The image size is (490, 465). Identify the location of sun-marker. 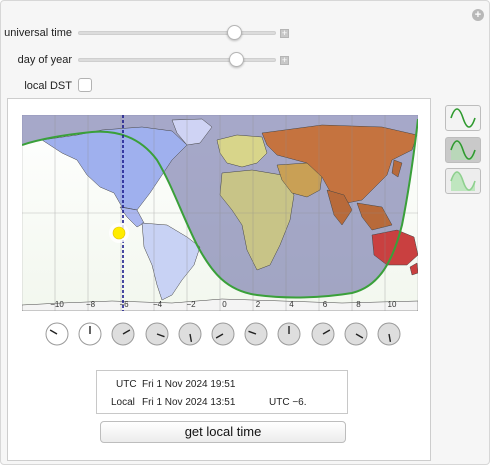
(119, 233).